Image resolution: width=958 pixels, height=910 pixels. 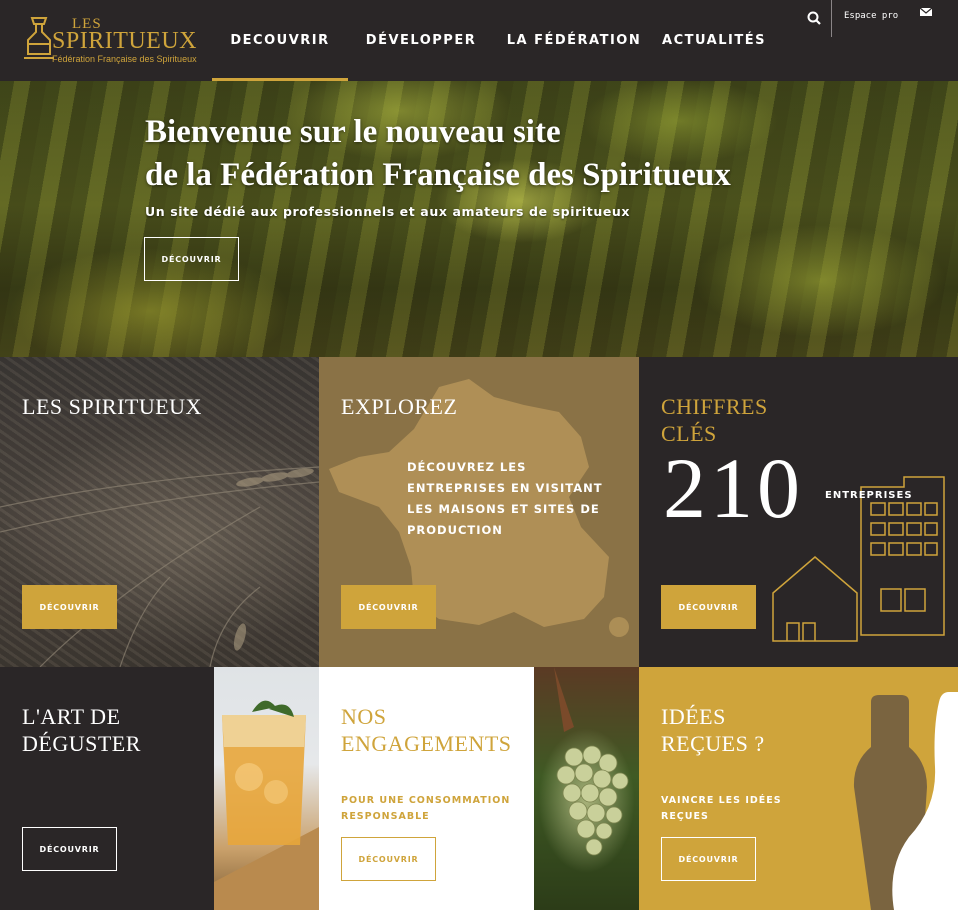 What do you see at coordinates (586, 788) in the screenshot?
I see `grapes-image` at bounding box center [586, 788].